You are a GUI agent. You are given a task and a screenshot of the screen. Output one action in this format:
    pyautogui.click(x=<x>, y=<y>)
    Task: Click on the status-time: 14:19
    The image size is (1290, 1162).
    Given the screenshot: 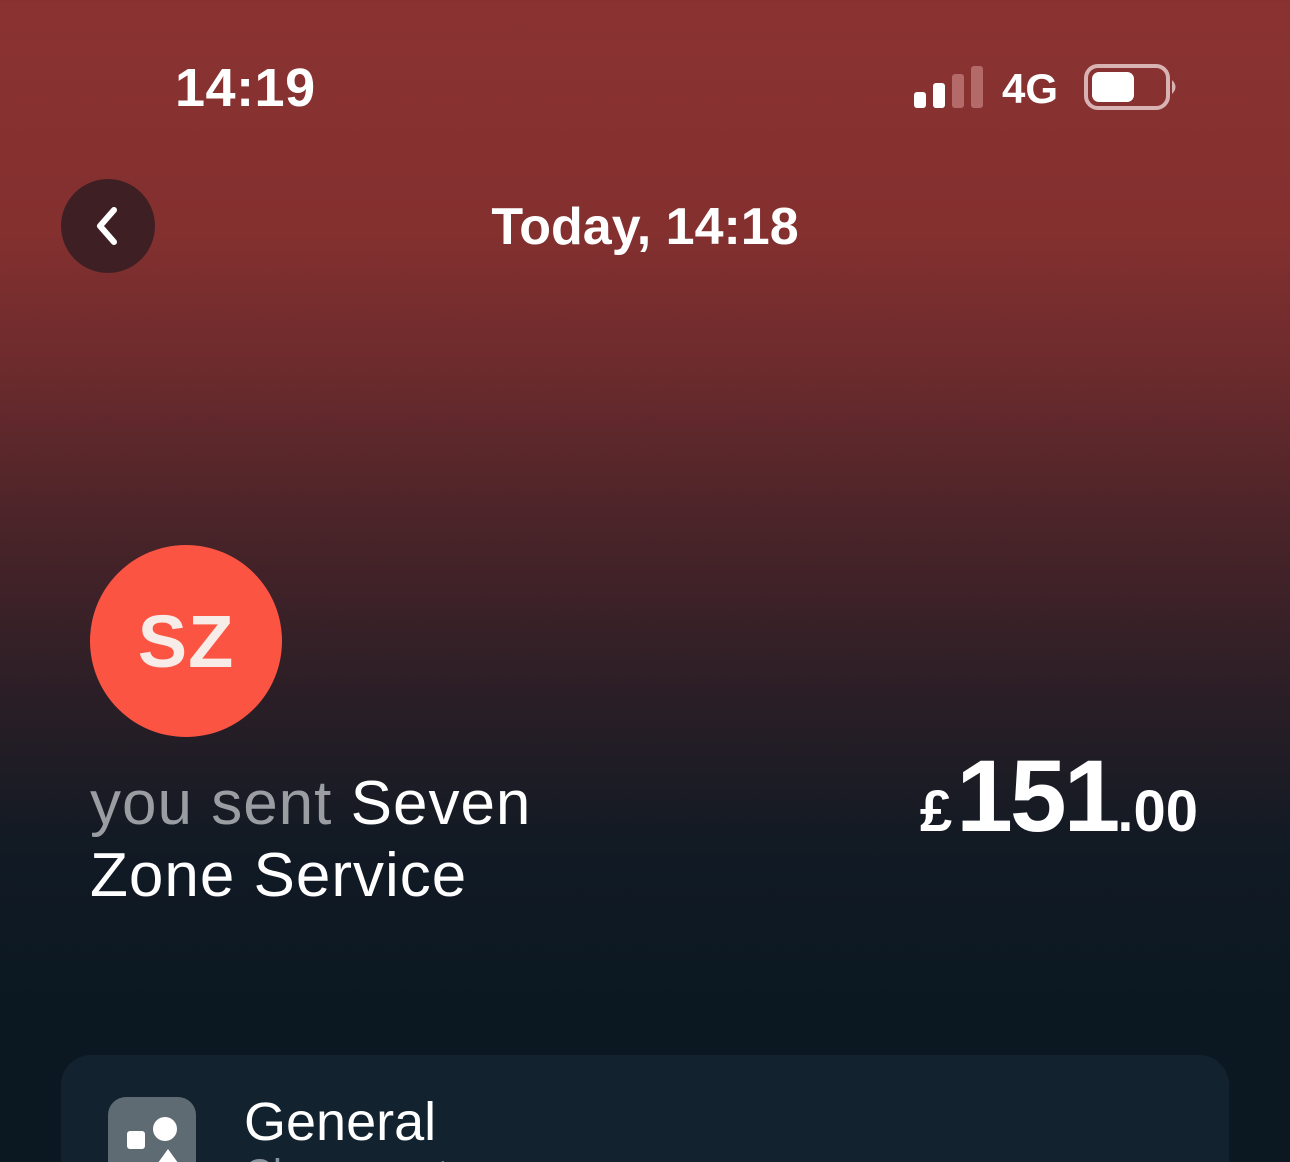 What is the action you would take?
    pyautogui.click(x=245, y=88)
    